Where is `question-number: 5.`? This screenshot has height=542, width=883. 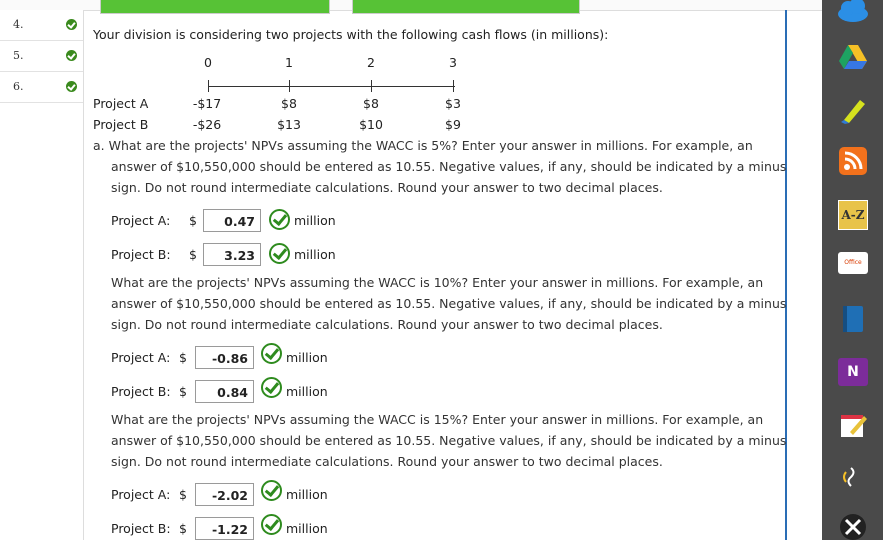 question-number: 5. is located at coordinates (18, 55).